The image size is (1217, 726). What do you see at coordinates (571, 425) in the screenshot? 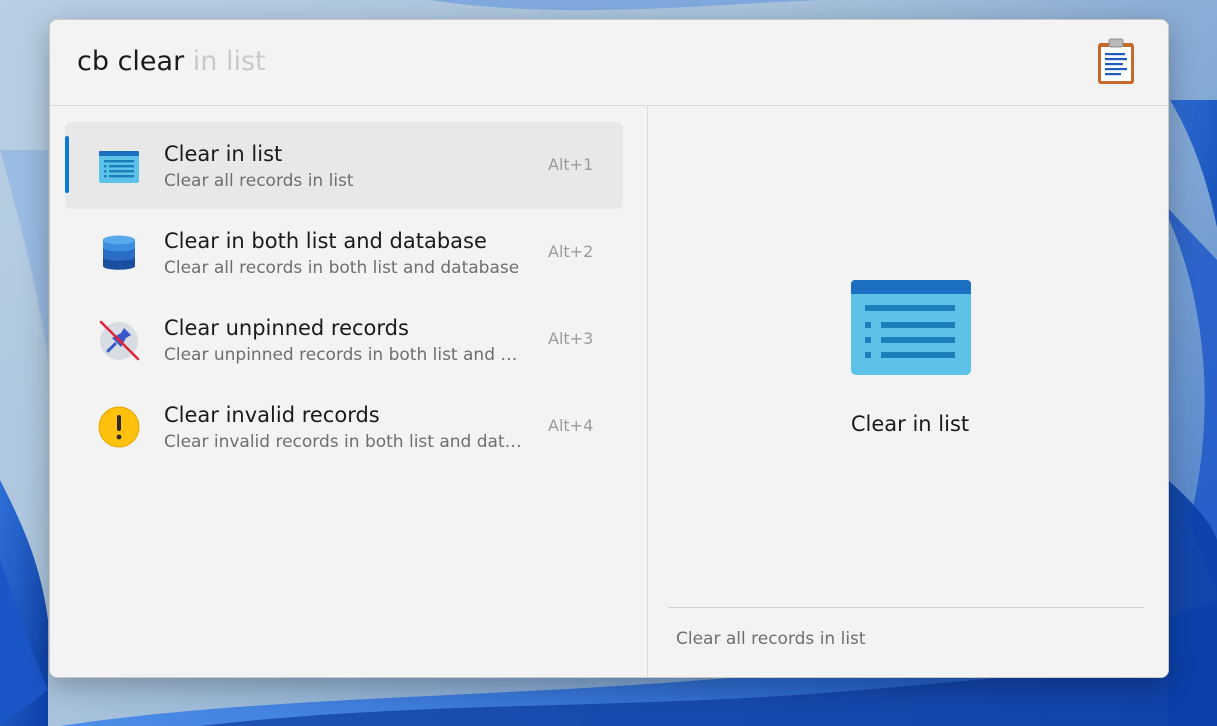
I see `result-shortcut: Alt+4` at bounding box center [571, 425].